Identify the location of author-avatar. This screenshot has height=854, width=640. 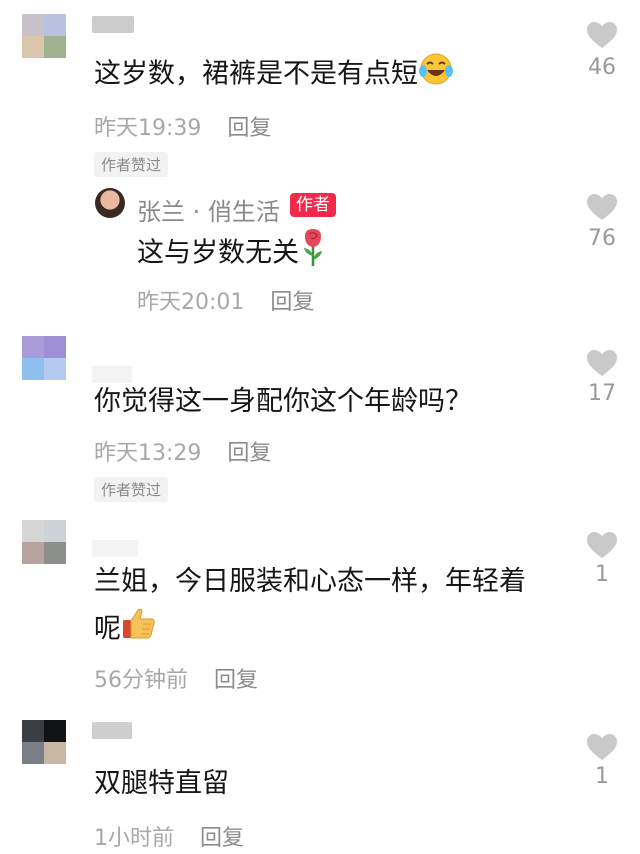
(110, 203).